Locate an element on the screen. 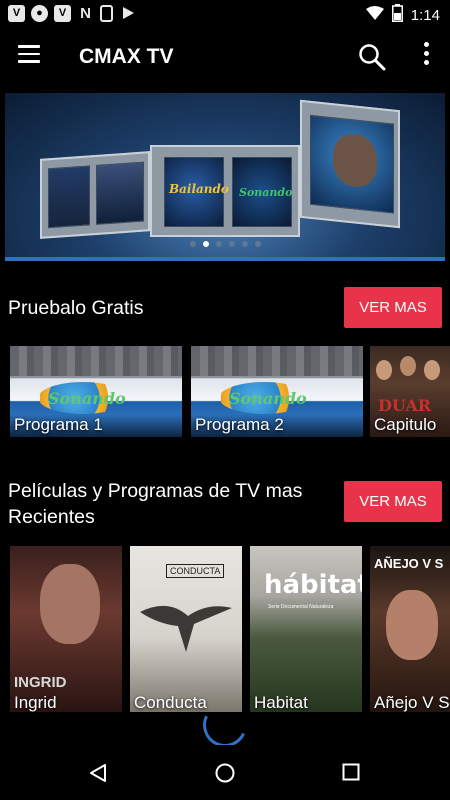 This screenshot has width=450, height=800. download-icon is located at coordinates (127, 13).